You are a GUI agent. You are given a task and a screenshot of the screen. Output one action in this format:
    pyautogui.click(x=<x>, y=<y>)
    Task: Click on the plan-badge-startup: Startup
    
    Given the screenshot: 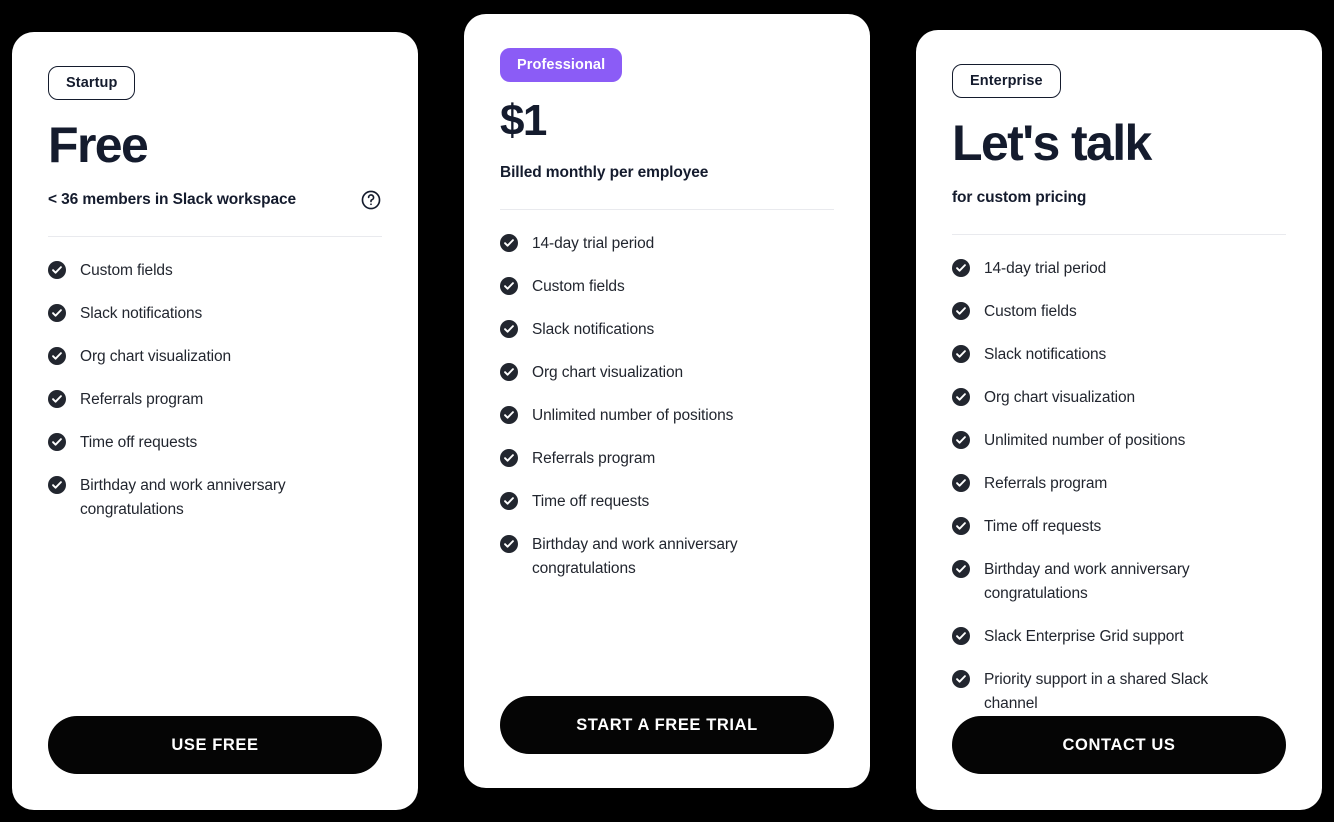 What is the action you would take?
    pyautogui.click(x=92, y=83)
    